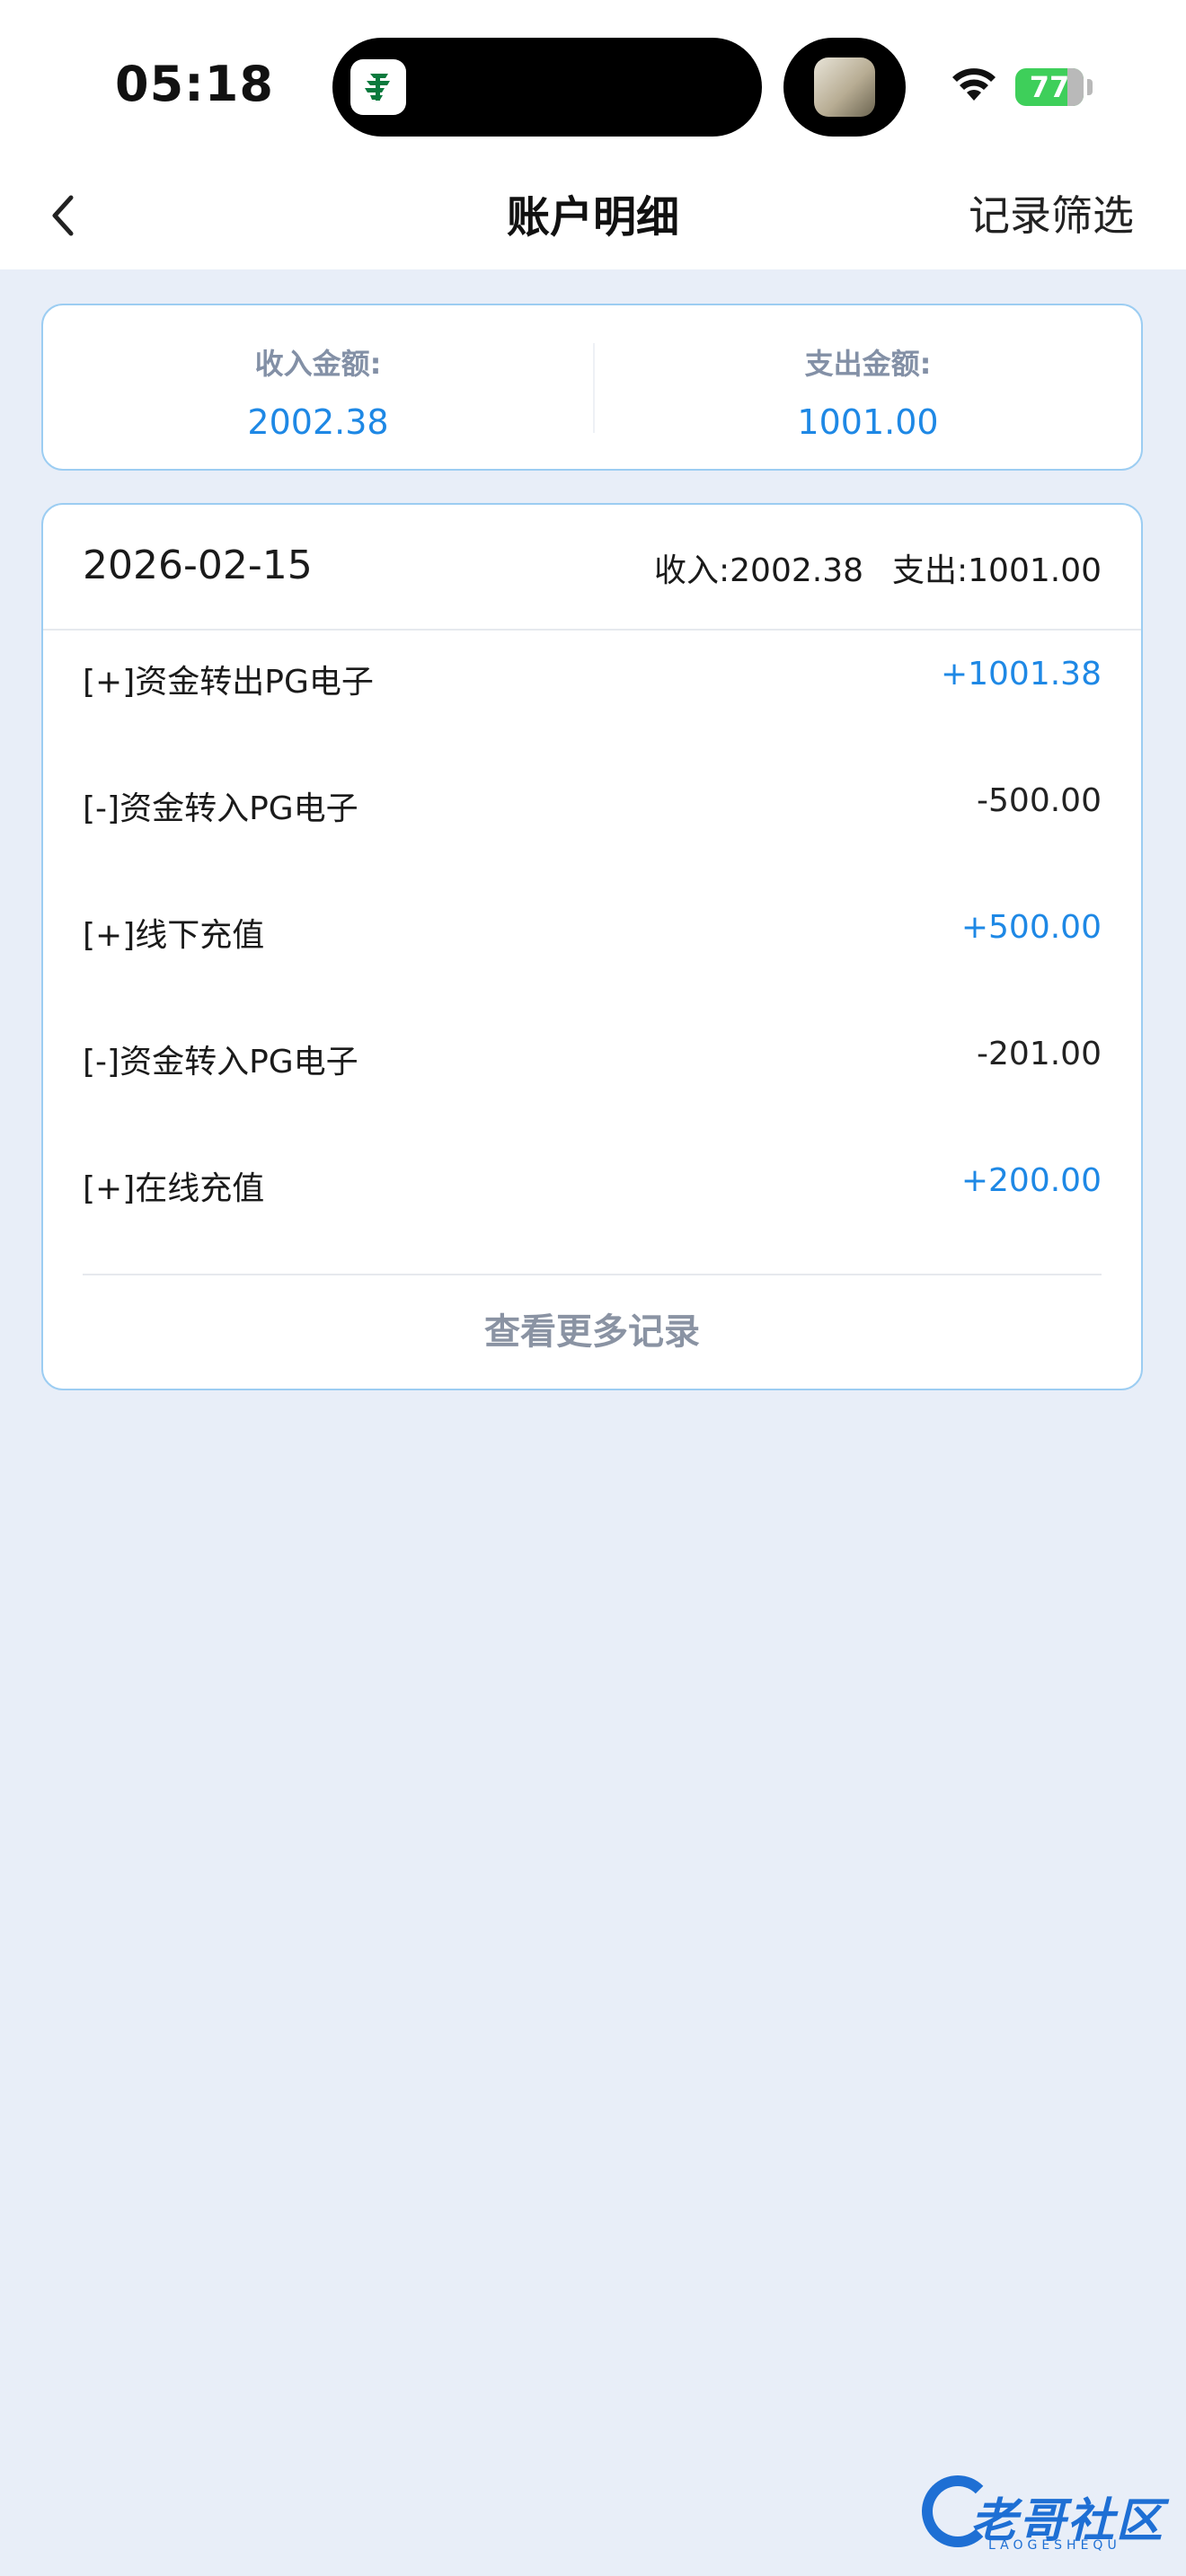 The height and width of the screenshot is (2576, 1186). I want to click on status-bar: 05:18 77, so click(593, 81).